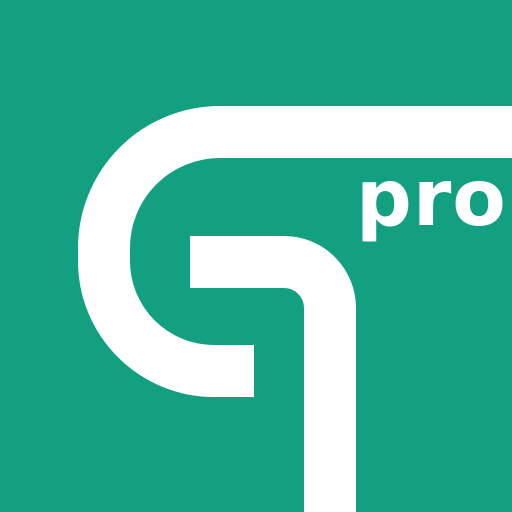 This screenshot has width=512, height=512. Describe the element at coordinates (237, 262) in the screenshot. I see `route-mark-top-tab` at that location.